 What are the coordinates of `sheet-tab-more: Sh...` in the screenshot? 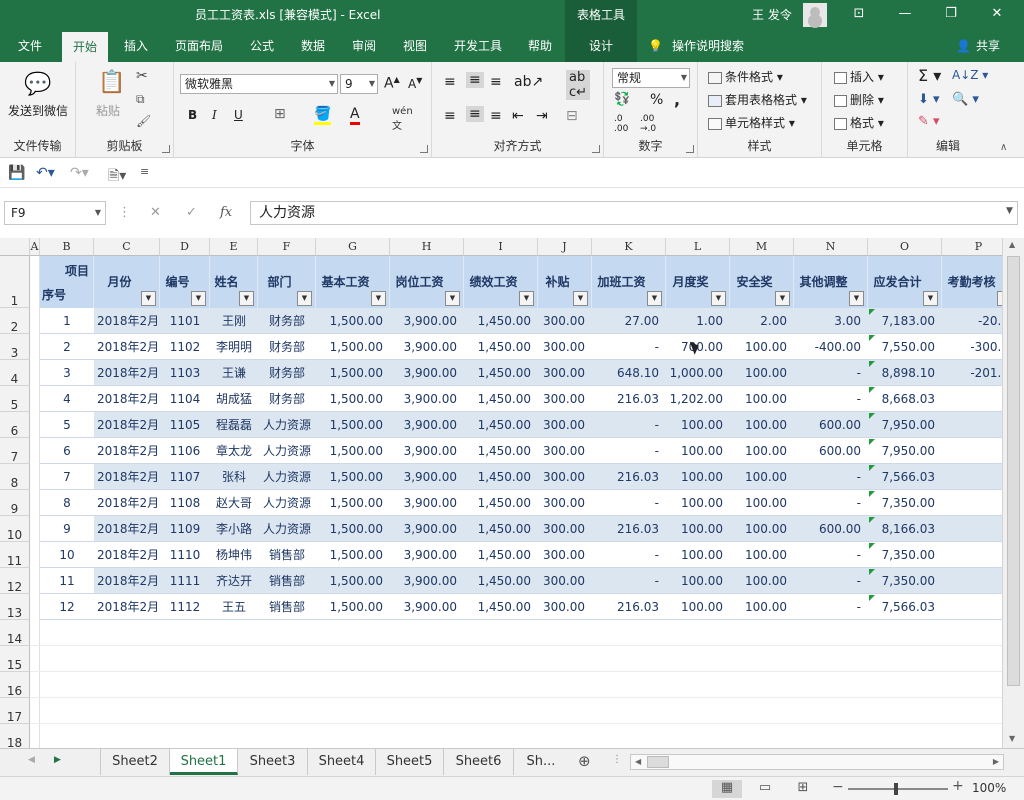 It's located at (541, 762).